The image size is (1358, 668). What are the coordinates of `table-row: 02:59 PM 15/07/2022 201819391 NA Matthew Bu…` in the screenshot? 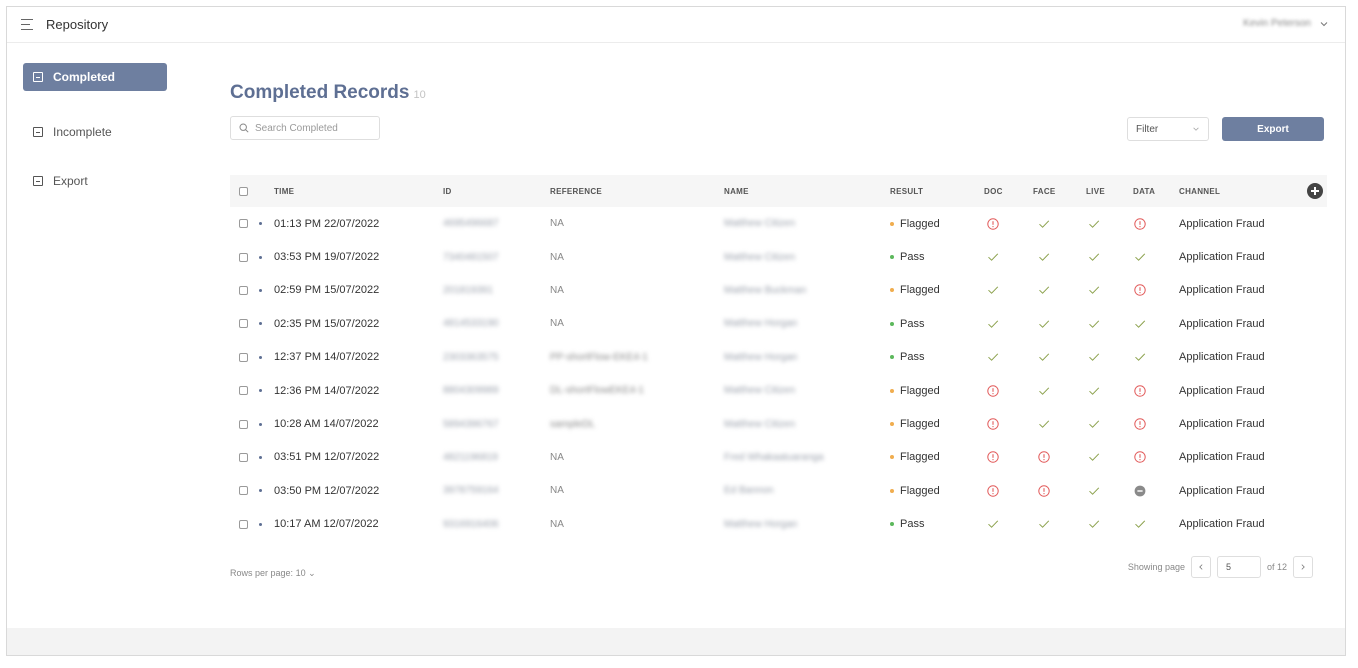 It's located at (778, 290).